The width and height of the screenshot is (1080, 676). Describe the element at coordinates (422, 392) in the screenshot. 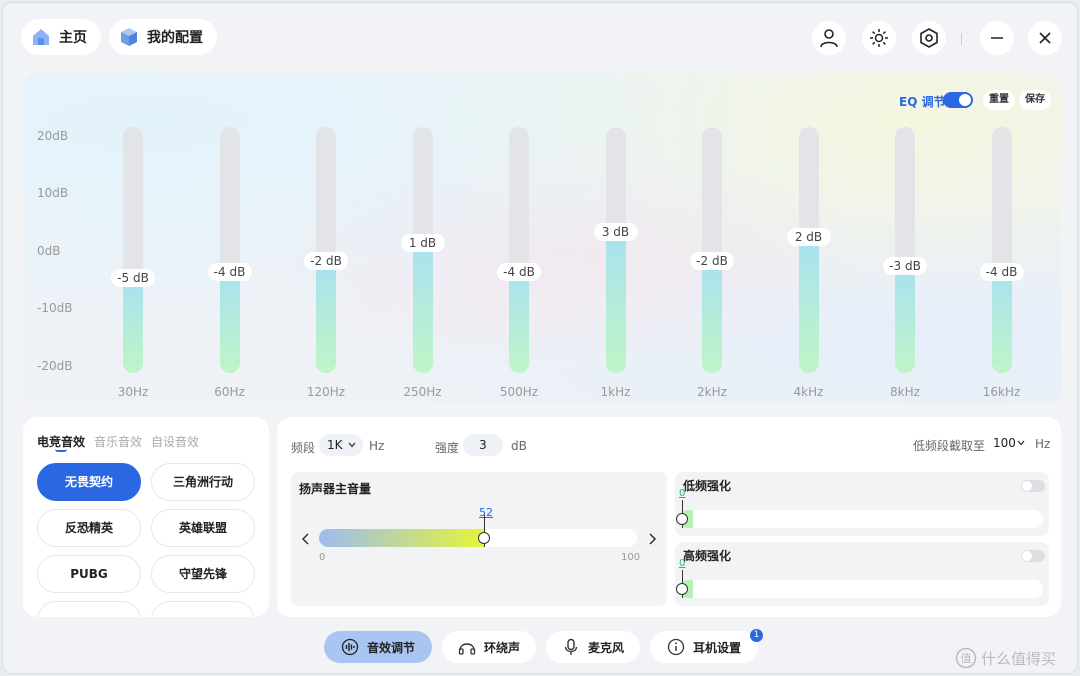

I see `eq-band-frequency: 250Hz` at that location.